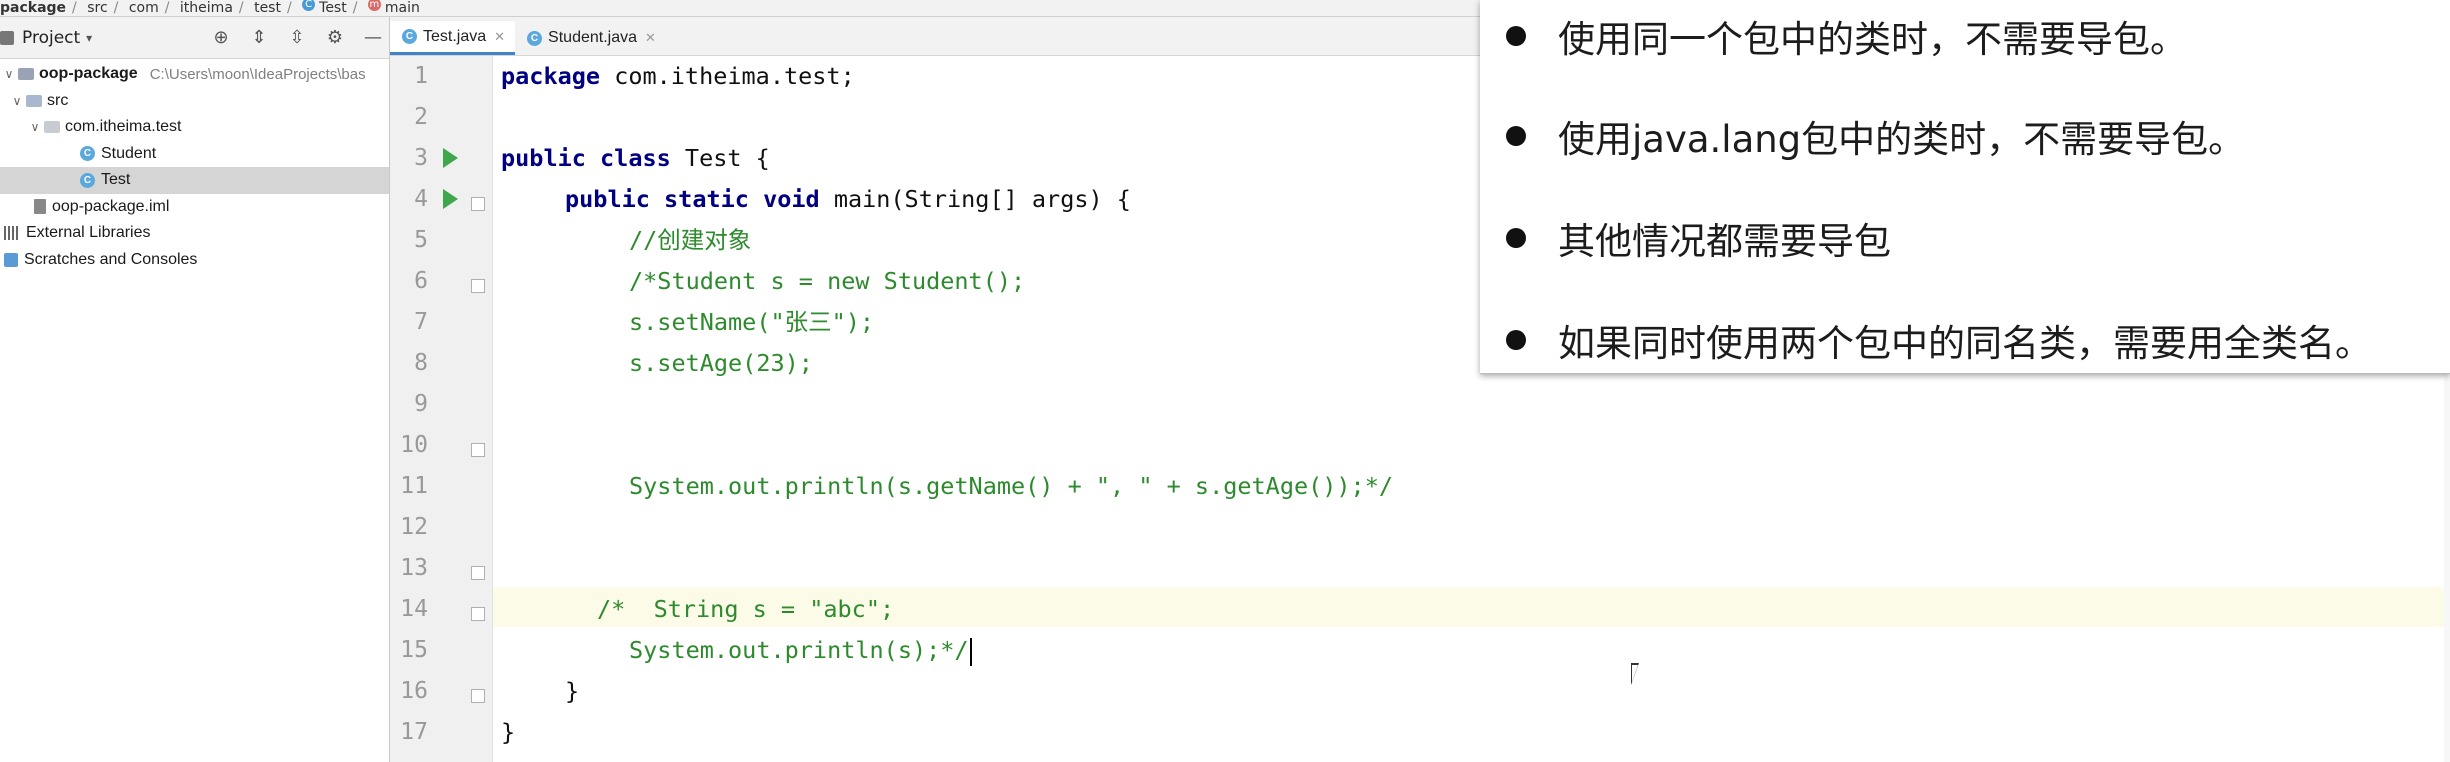 Image resolution: width=2450 pixels, height=762 pixels. What do you see at coordinates (727, 76) in the screenshot?
I see `code-text: com.itheima.test;` at bounding box center [727, 76].